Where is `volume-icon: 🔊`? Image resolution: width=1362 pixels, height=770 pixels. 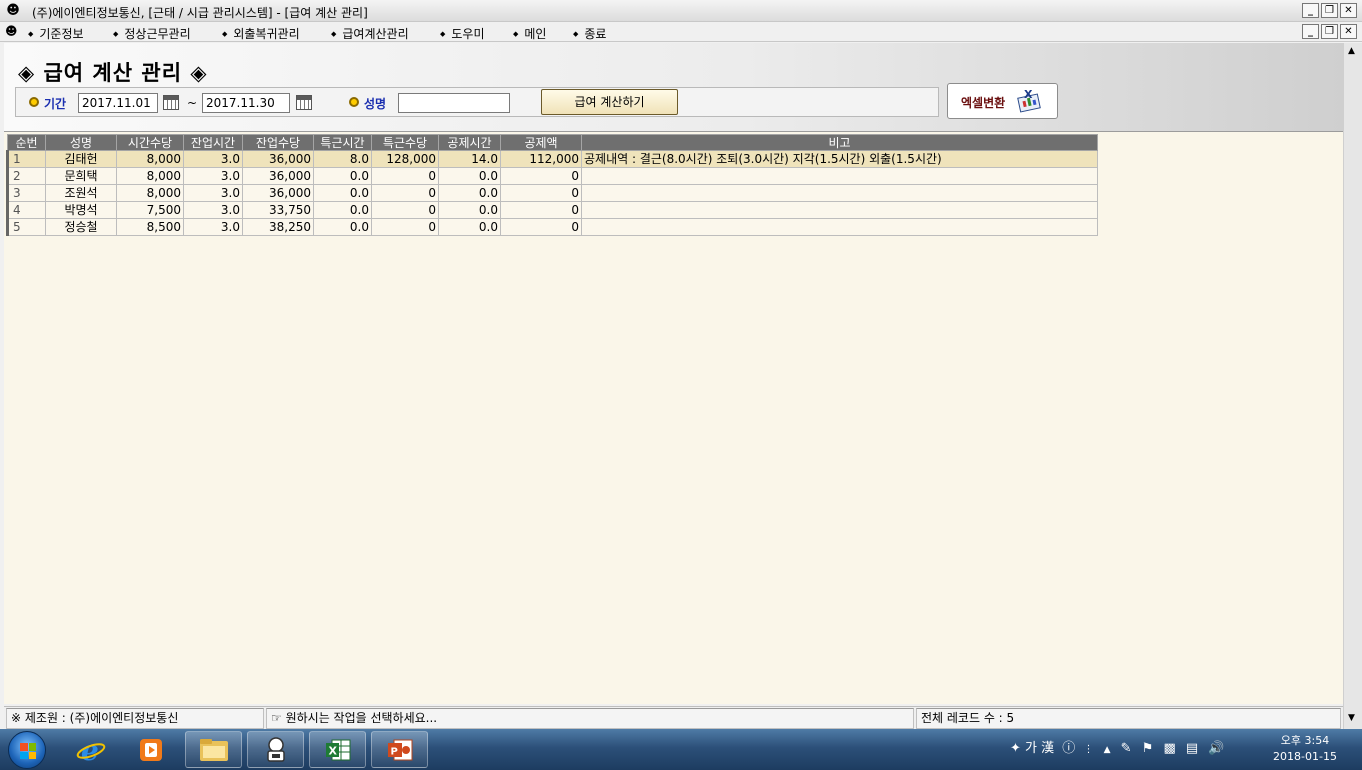
volume-icon: 🔊 is located at coordinates (1216, 748).